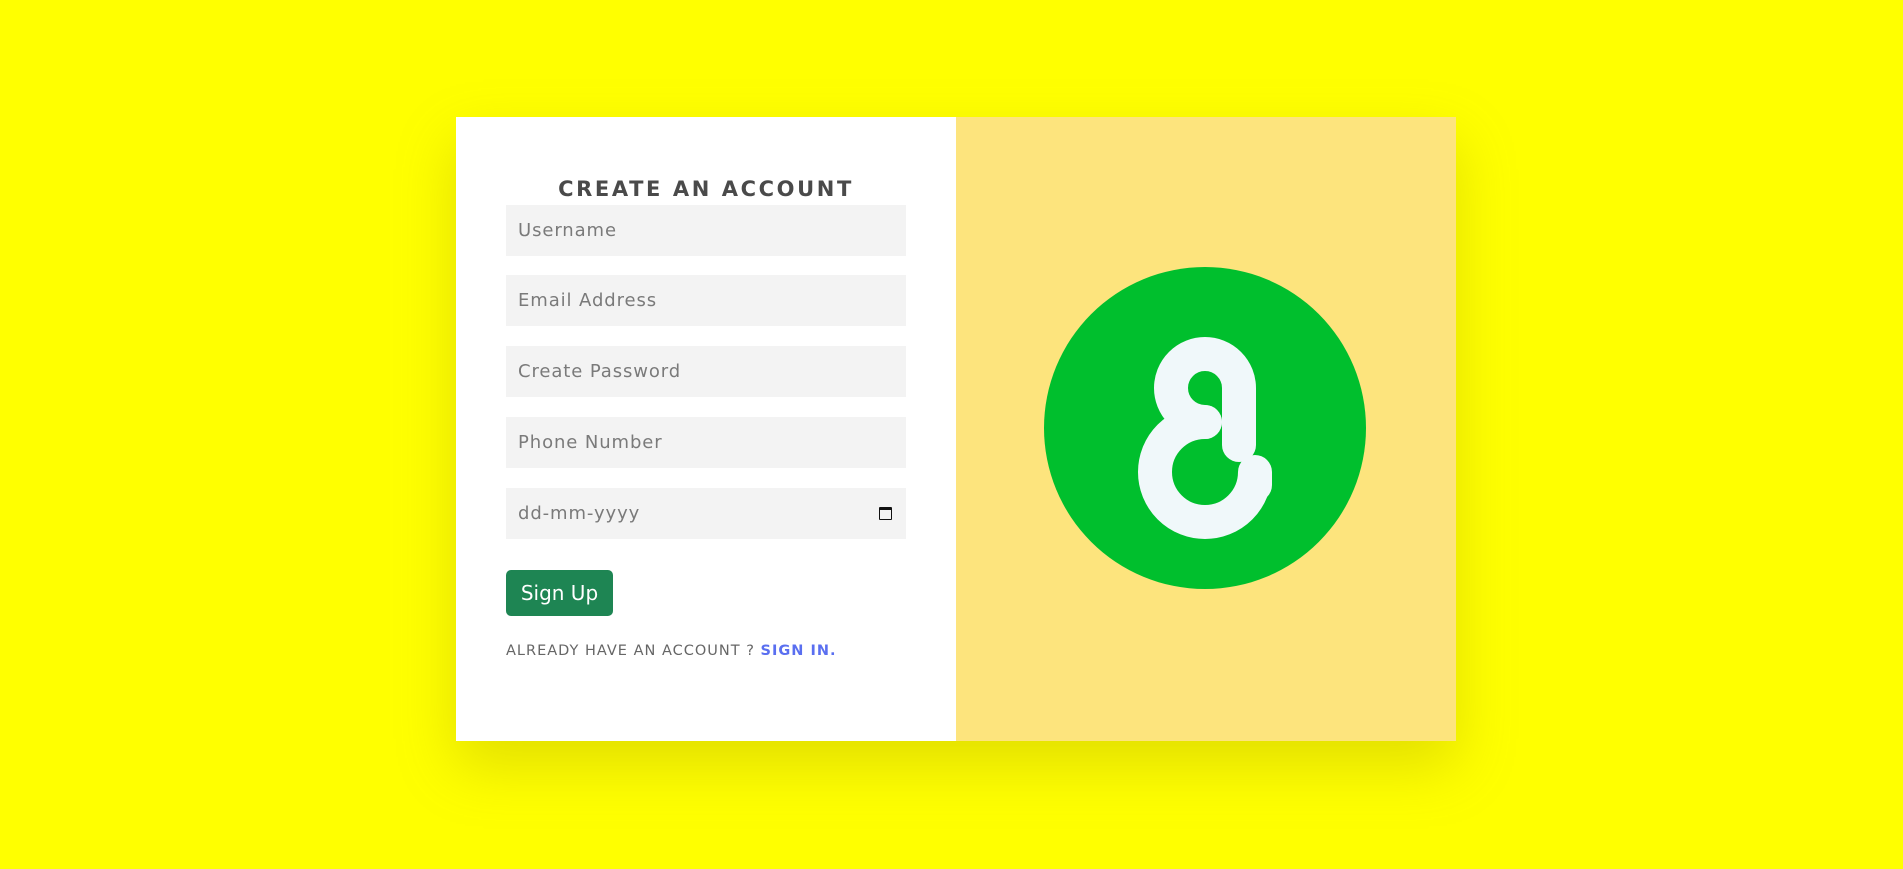 Image resolution: width=1903 pixels, height=869 pixels. What do you see at coordinates (799, 651) in the screenshot?
I see `sign-in-link: SIGN IN.` at bounding box center [799, 651].